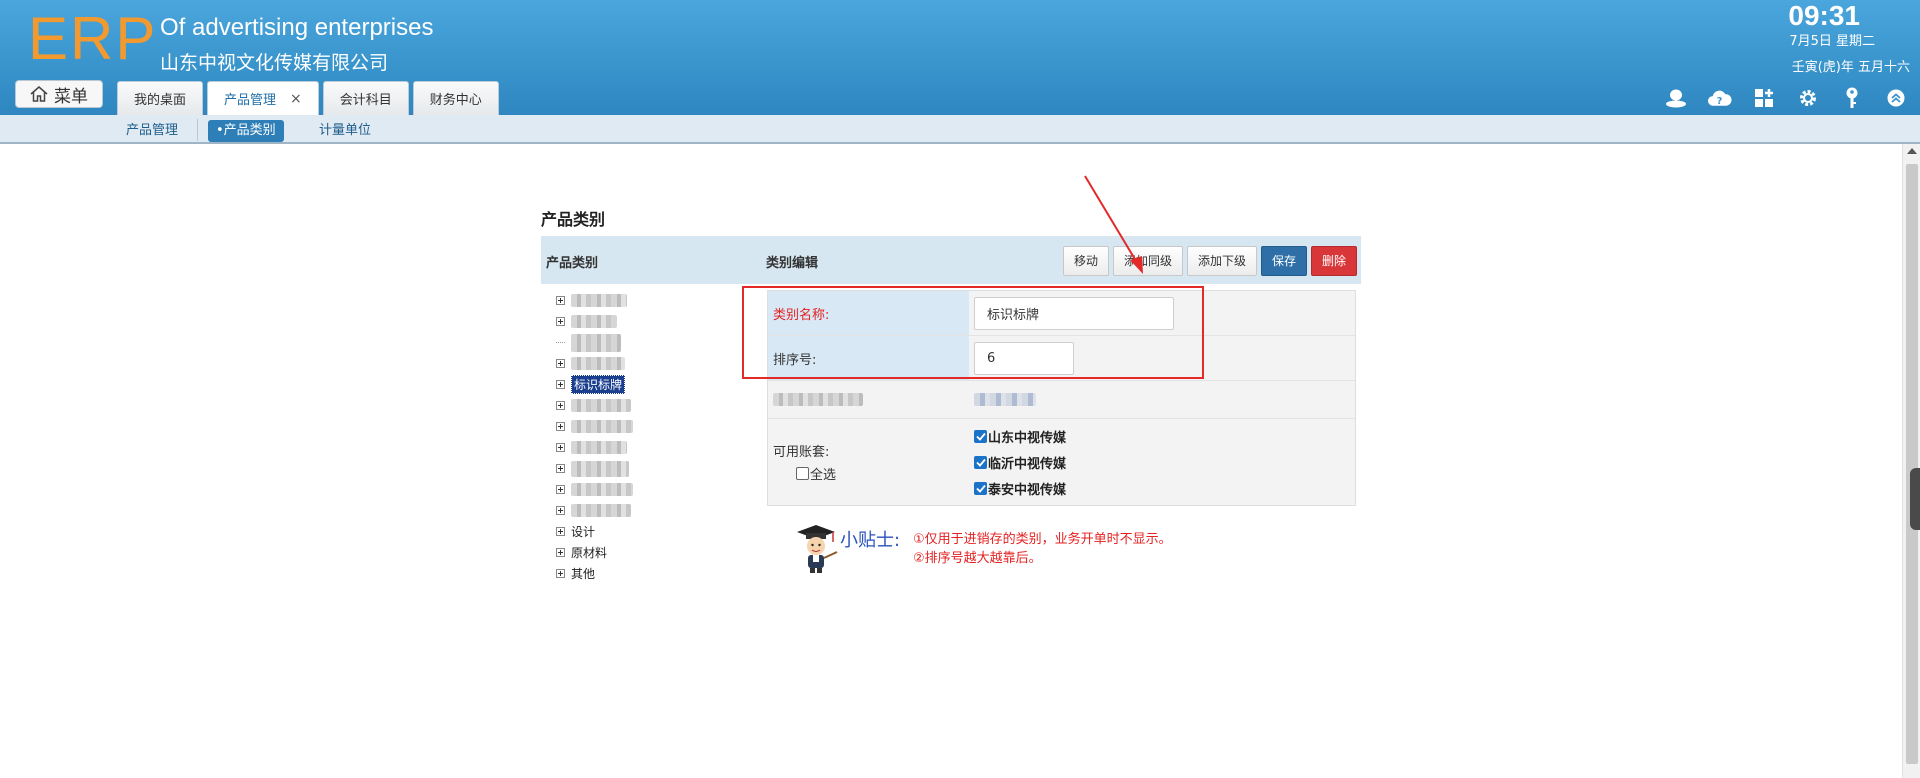 The height and width of the screenshot is (778, 1920). What do you see at coordinates (1851, 97) in the screenshot?
I see `key-icon` at bounding box center [1851, 97].